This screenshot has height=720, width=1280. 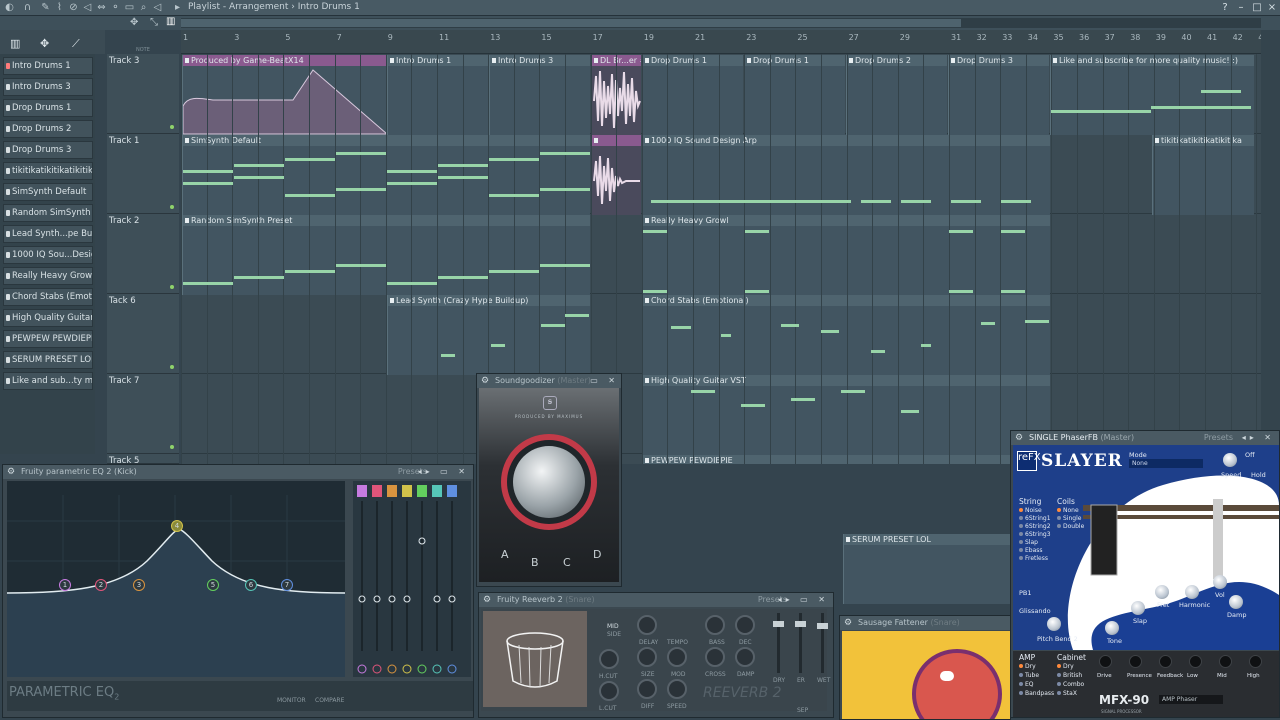 What do you see at coordinates (677, 642) in the screenshot?
I see `tempo-button: TEMPO` at bounding box center [677, 642].